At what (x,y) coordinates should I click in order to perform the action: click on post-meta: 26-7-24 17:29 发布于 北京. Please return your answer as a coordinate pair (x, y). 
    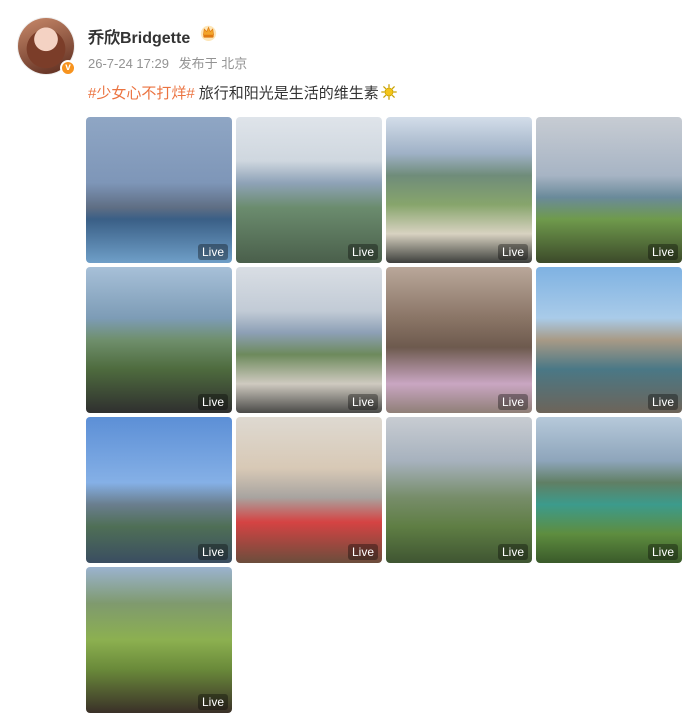
    Looking at the image, I should click on (170, 62).